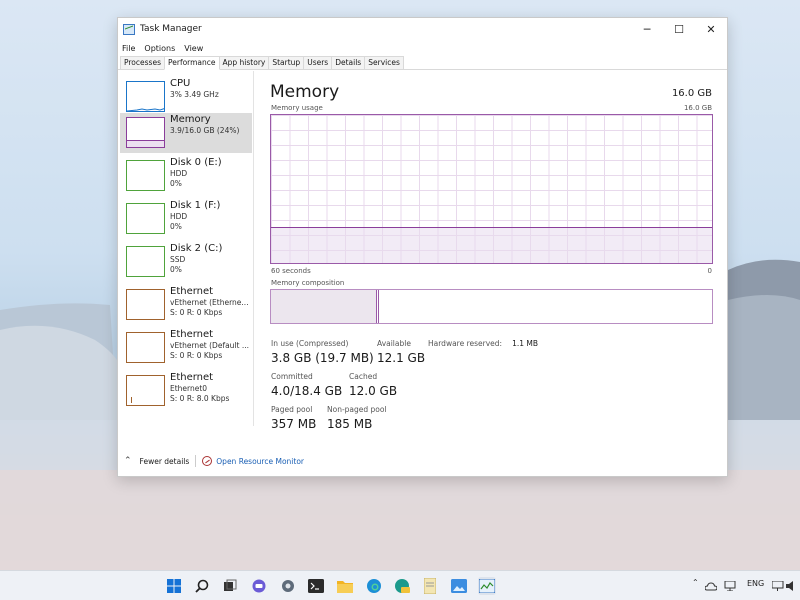  I want to click on stat-value: 185 MB, so click(350, 424).